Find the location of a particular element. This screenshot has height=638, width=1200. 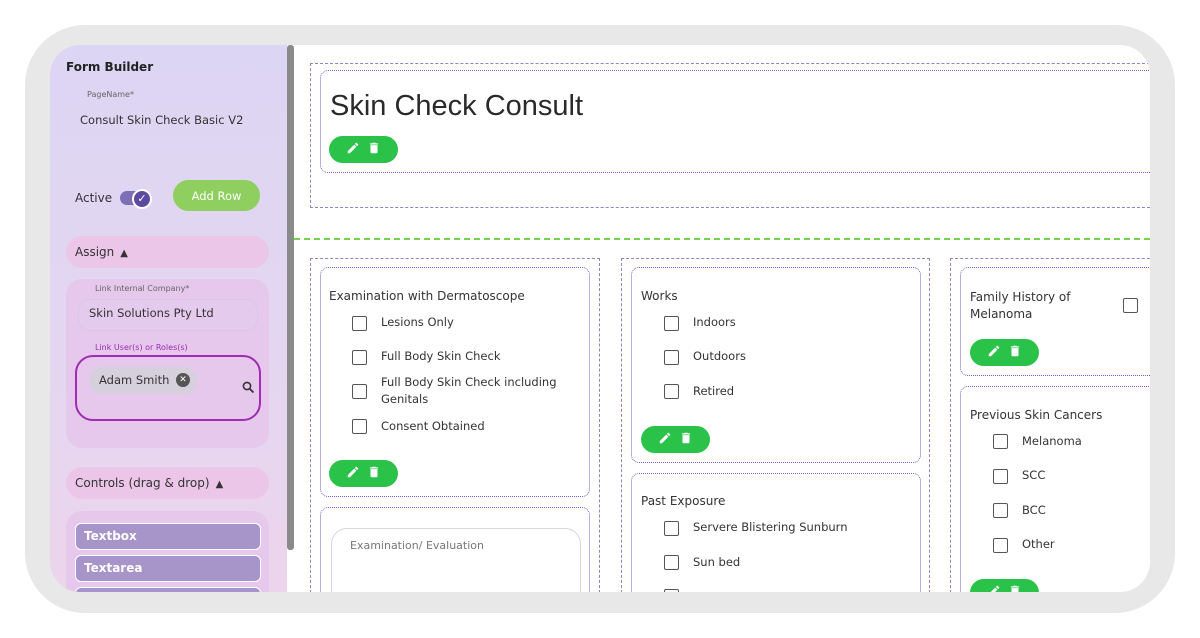

textarea-label: Examination/ Evaluation is located at coordinates (417, 545).